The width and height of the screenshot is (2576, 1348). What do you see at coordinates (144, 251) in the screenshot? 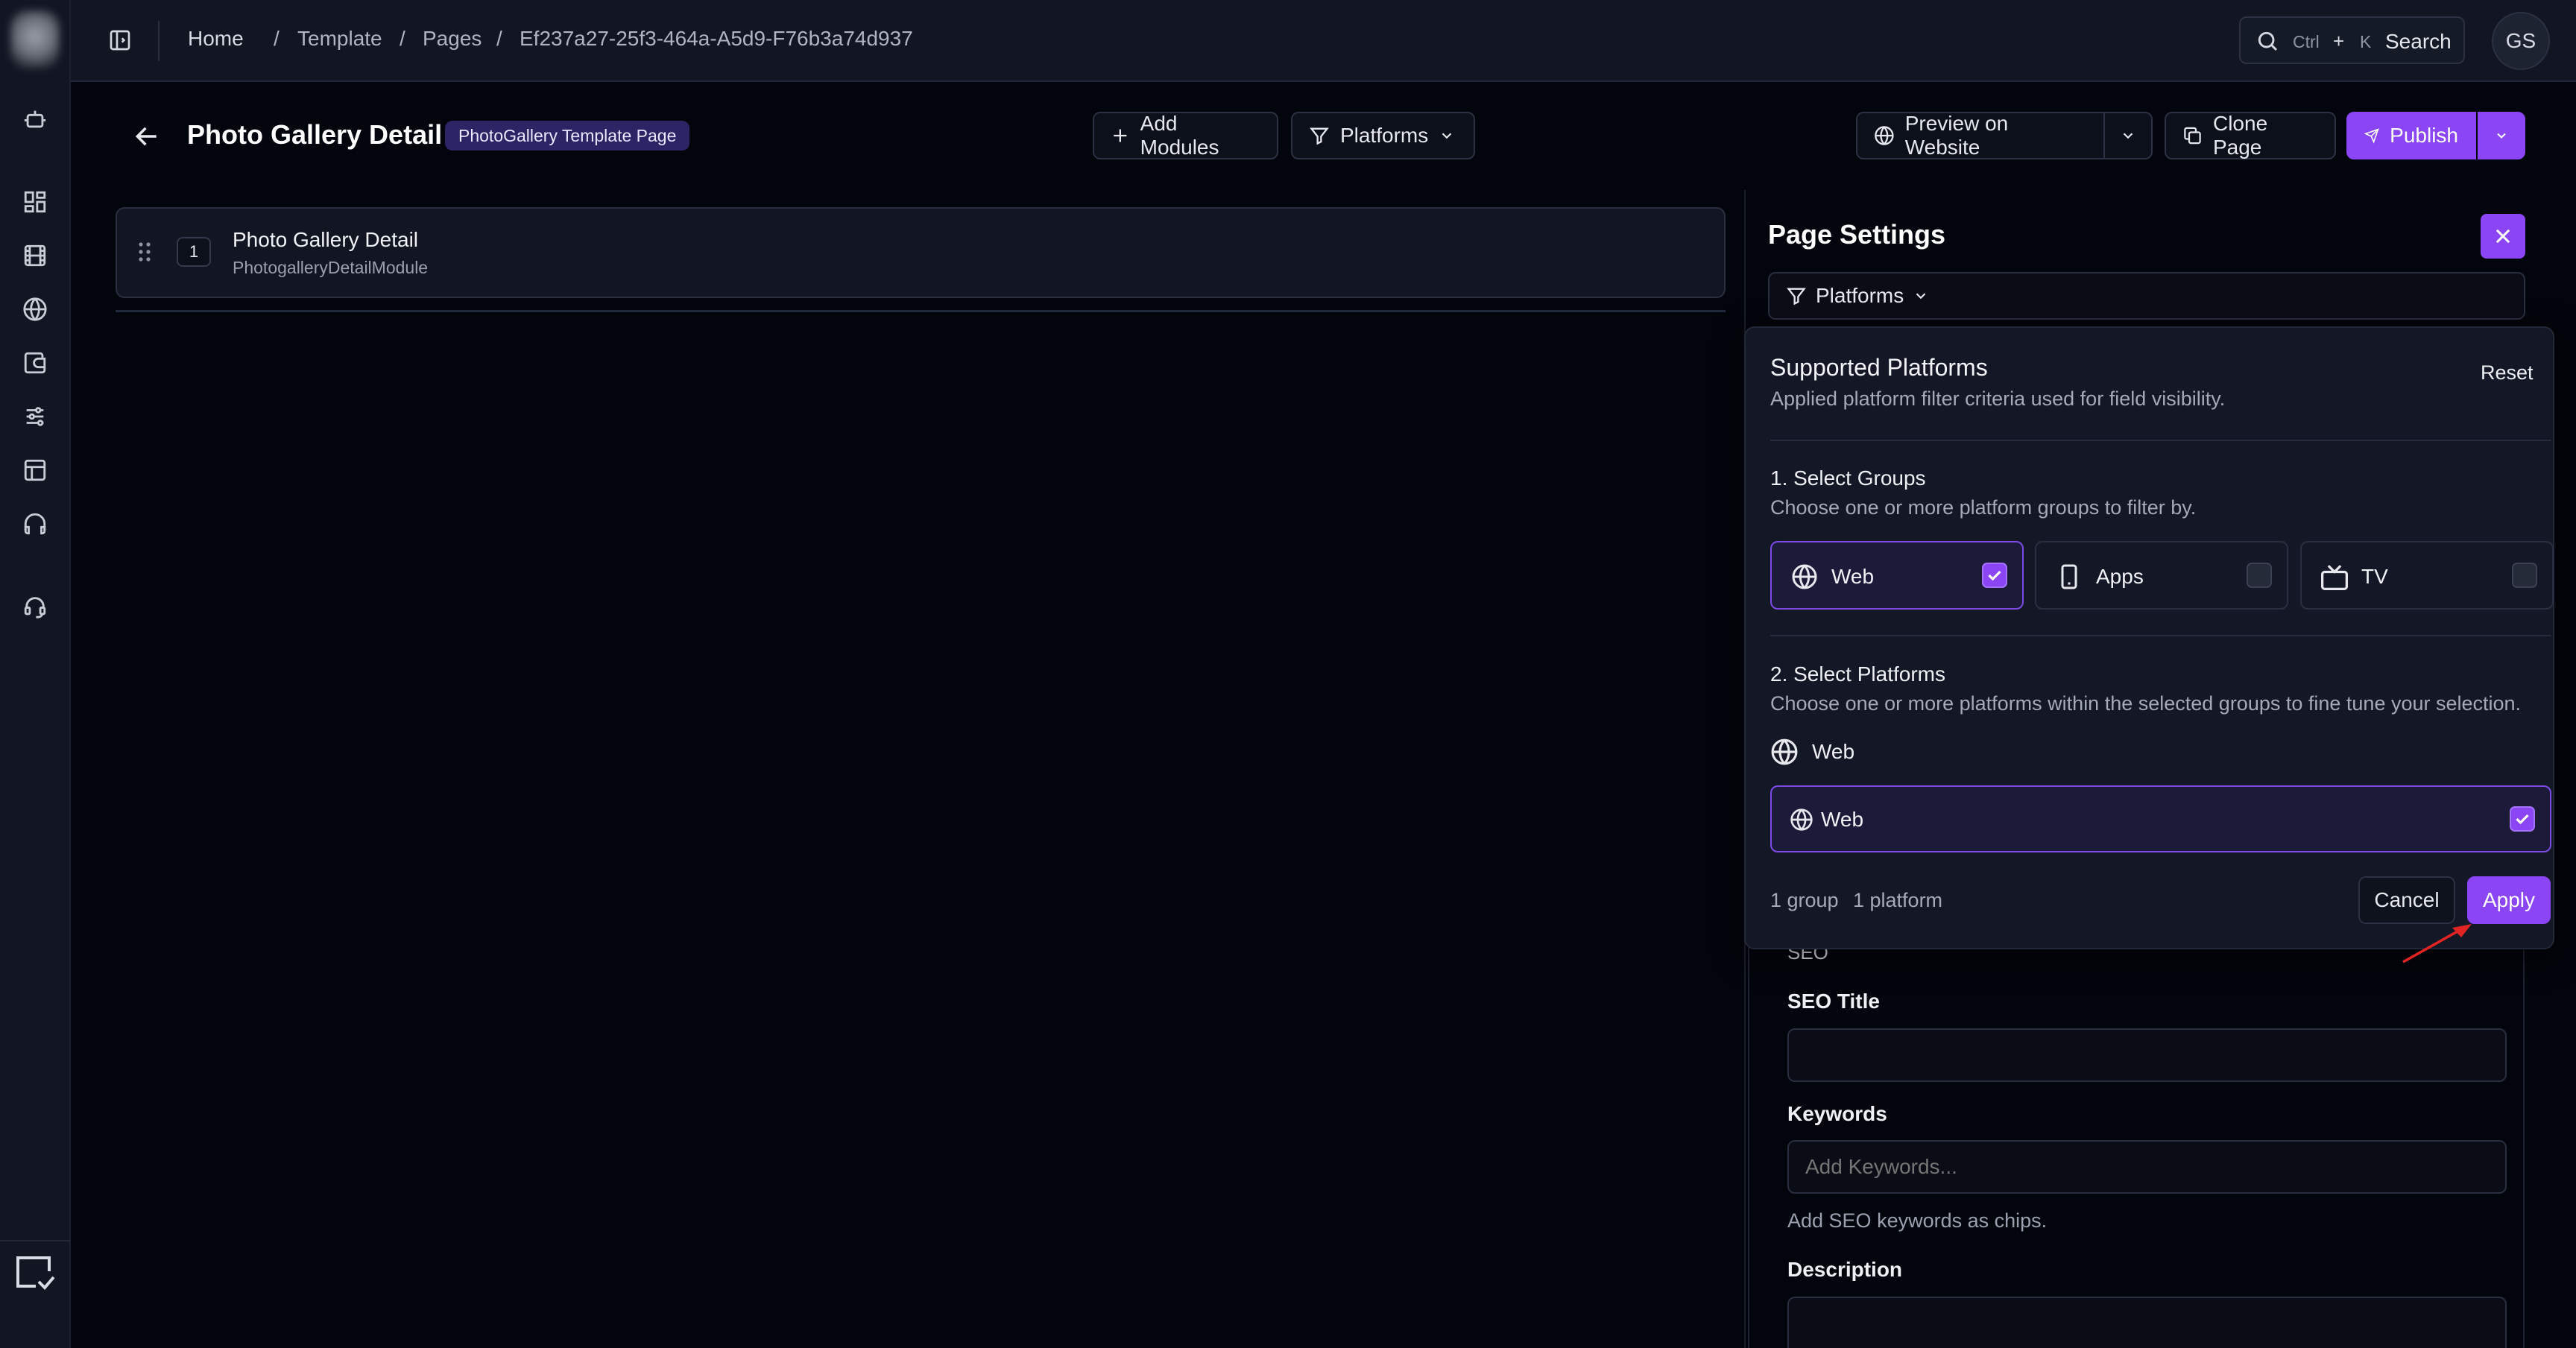
I see `drag-handle-icon` at bounding box center [144, 251].